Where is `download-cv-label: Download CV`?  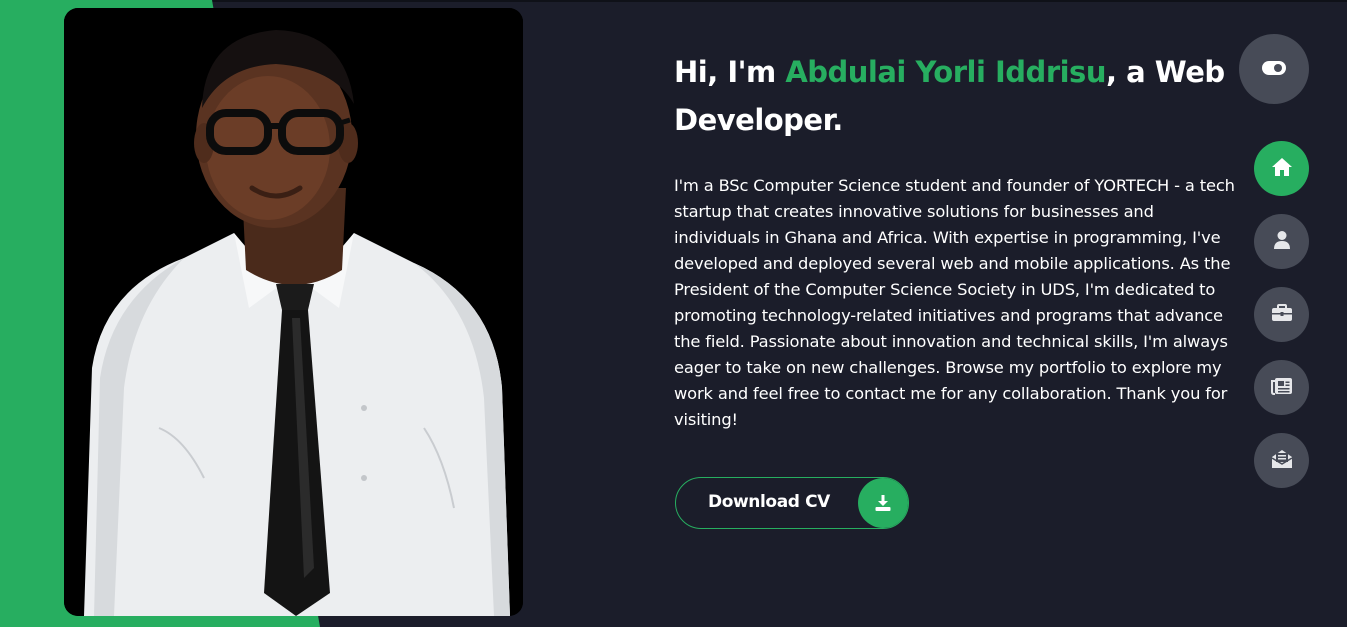 download-cv-label: Download CV is located at coordinates (769, 502).